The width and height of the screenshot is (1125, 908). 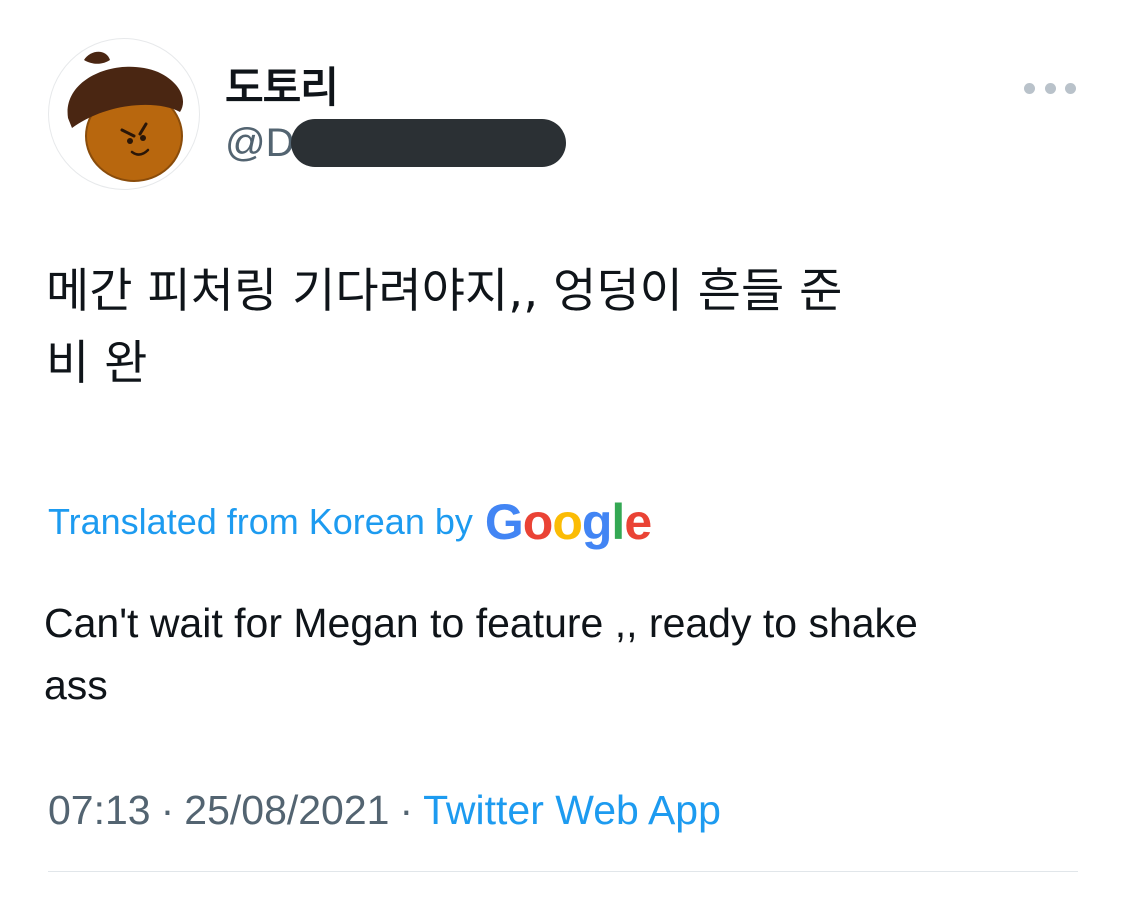 What do you see at coordinates (618, 522) in the screenshot?
I see `google-logo-letter: l` at bounding box center [618, 522].